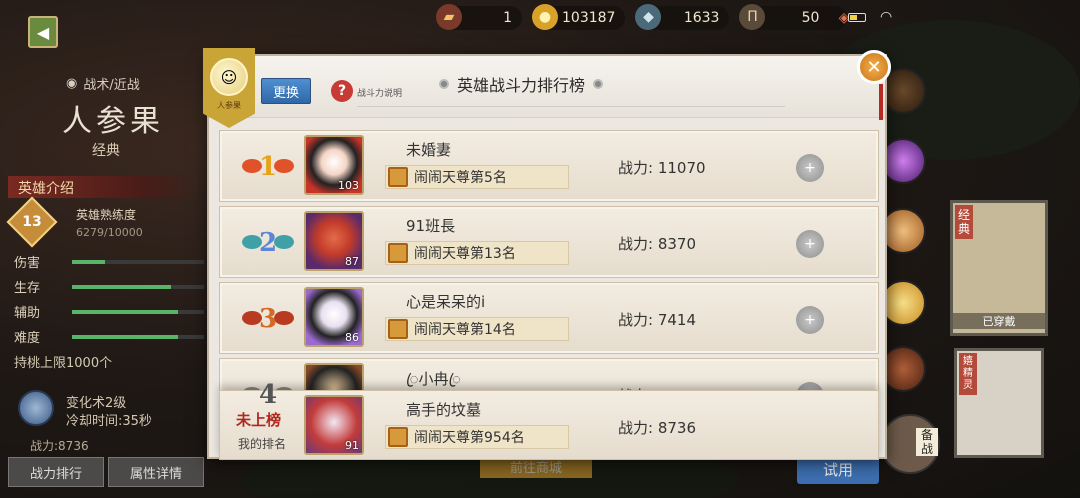 This screenshot has width=1080, height=498. What do you see at coordinates (111, 85) in the screenshot?
I see `hero-type-label: 战术/近战` at bounding box center [111, 85].